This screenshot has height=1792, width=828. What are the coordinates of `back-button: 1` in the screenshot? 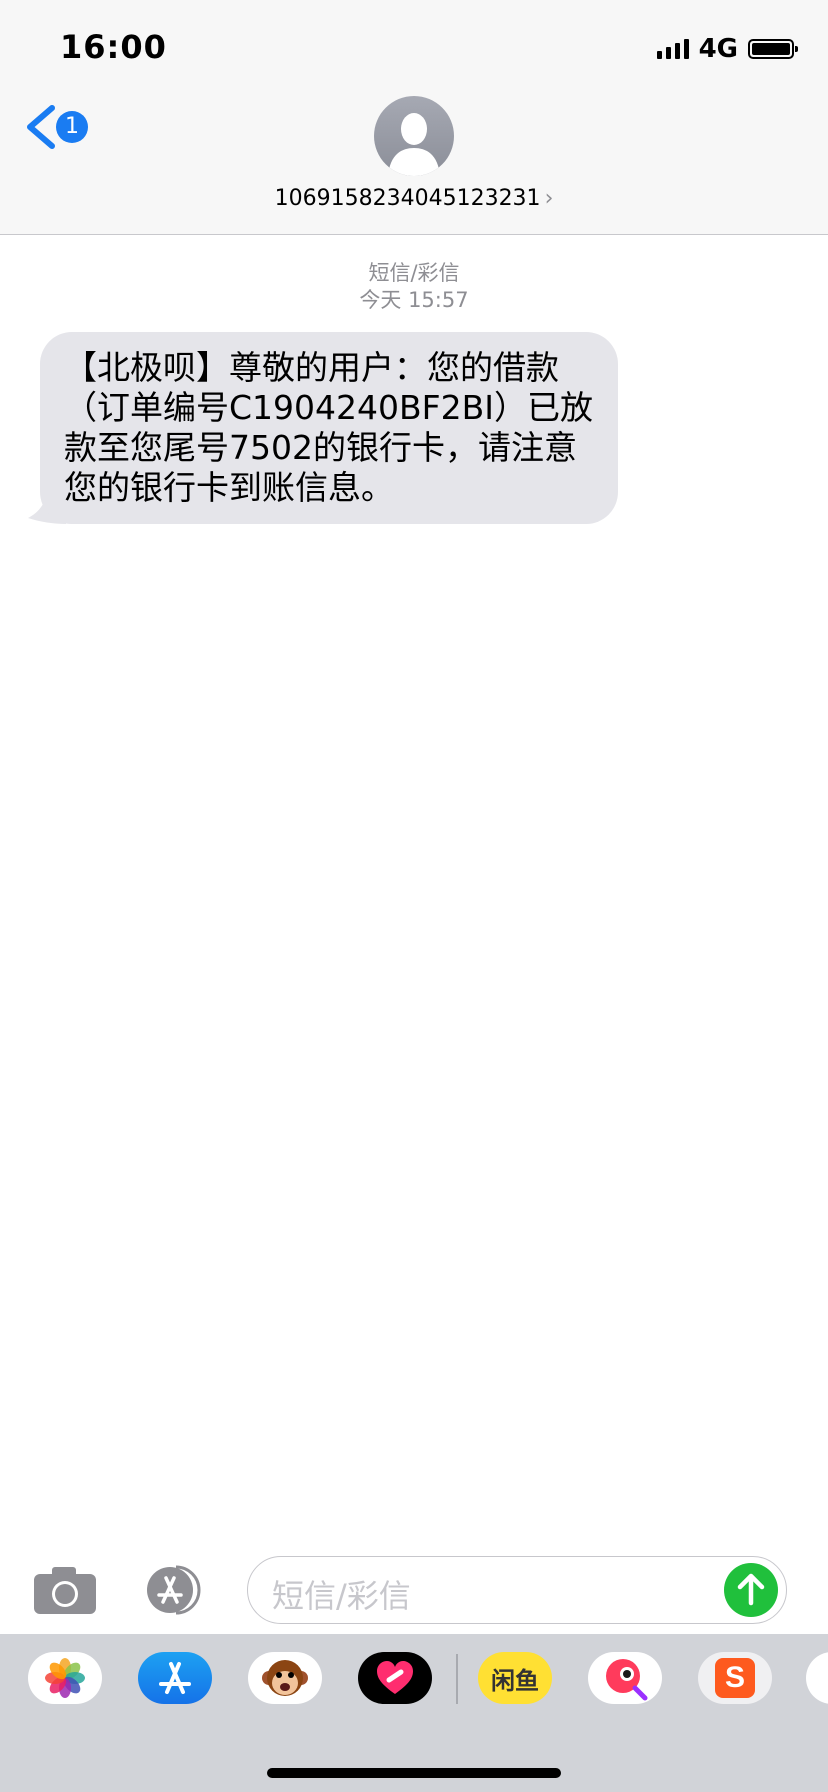 It's located at (55, 127).